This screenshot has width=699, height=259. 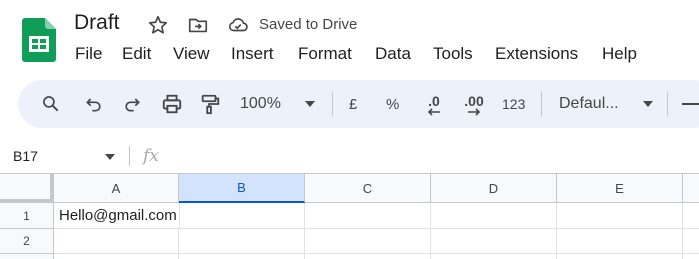 I want to click on redo-icon, so click(x=132, y=104).